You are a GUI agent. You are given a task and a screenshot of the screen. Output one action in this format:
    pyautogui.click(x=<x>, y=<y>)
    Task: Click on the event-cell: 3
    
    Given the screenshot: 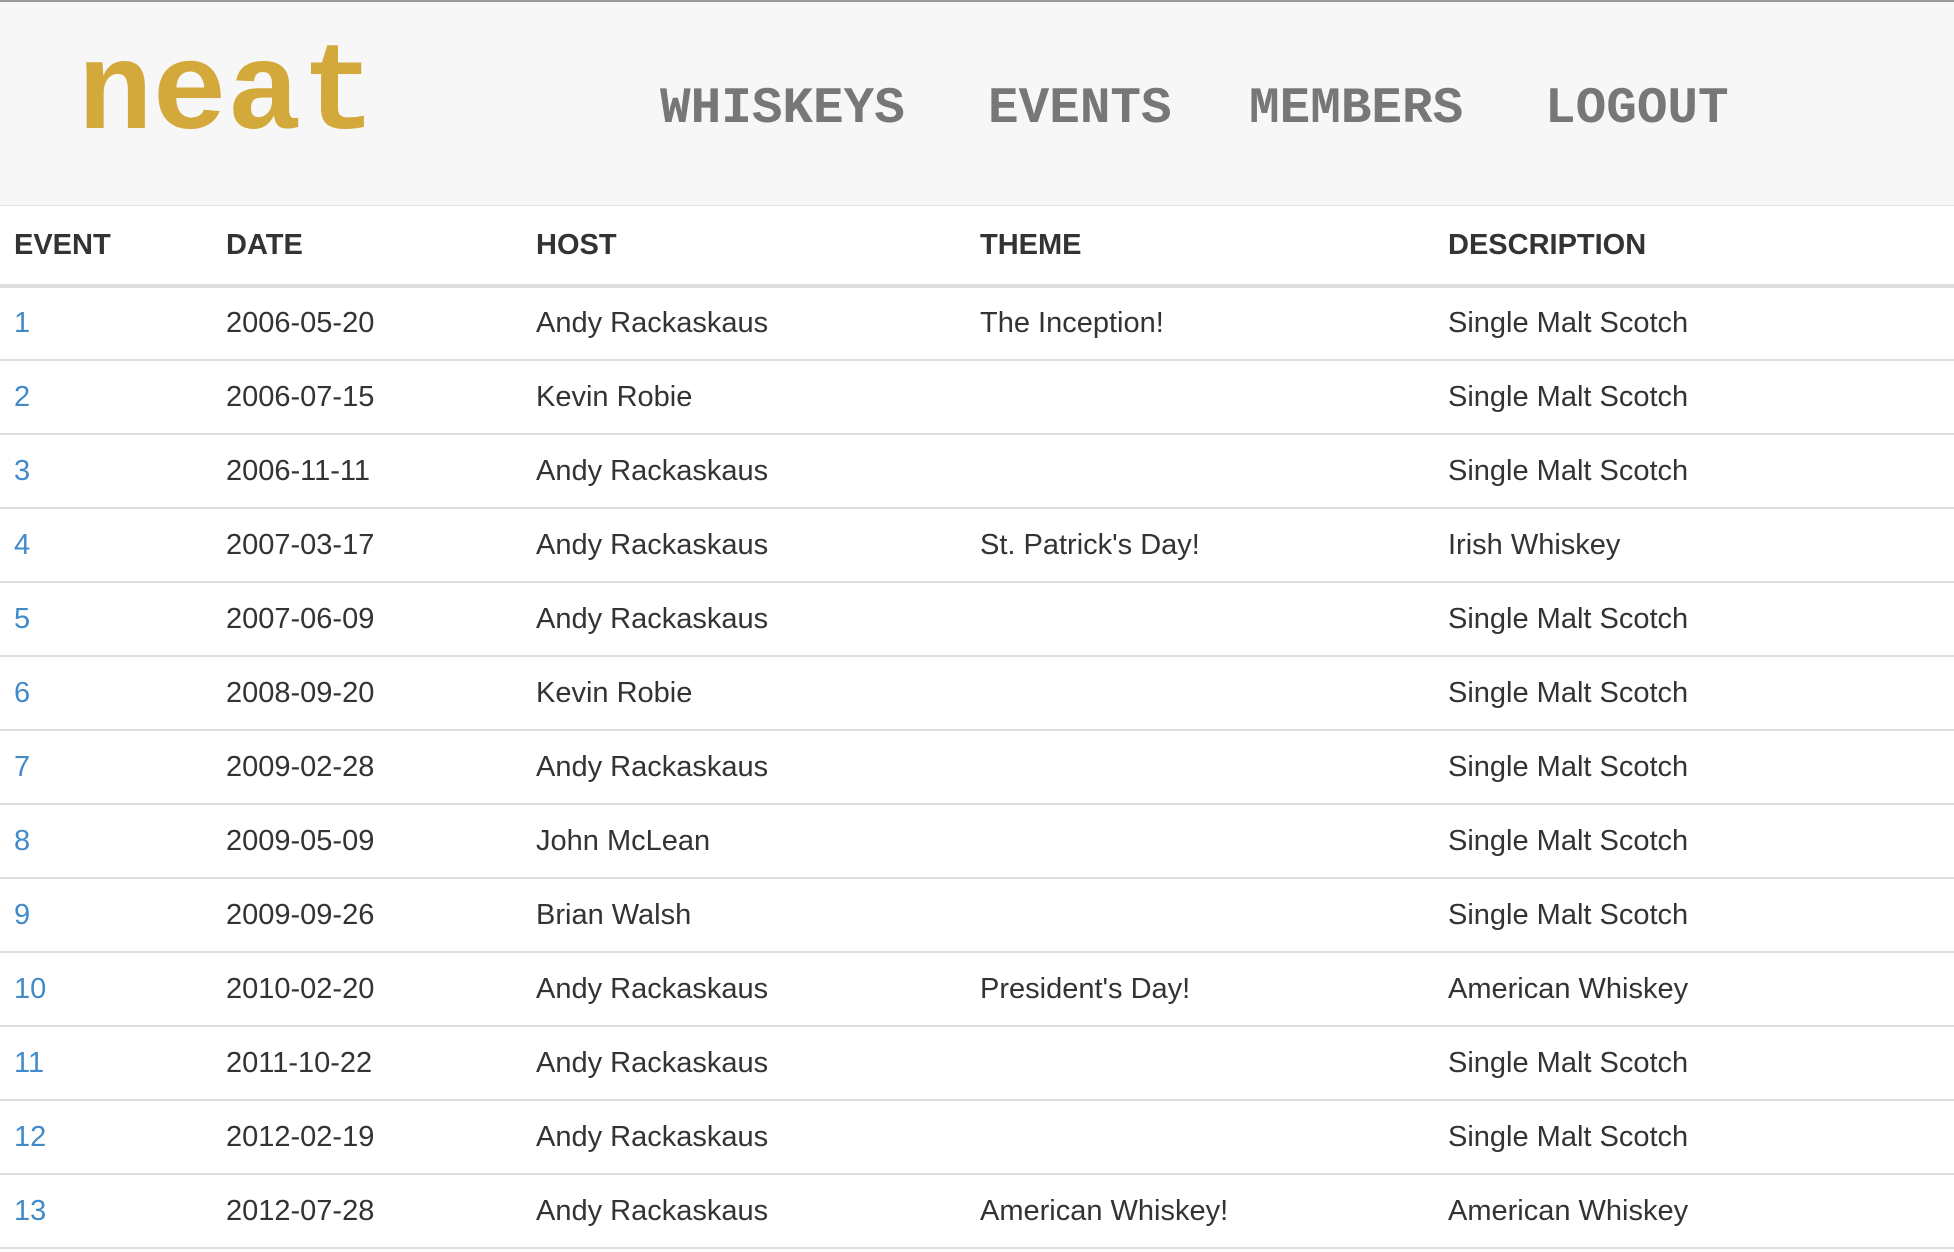 What is the action you would take?
    pyautogui.click(x=106, y=471)
    